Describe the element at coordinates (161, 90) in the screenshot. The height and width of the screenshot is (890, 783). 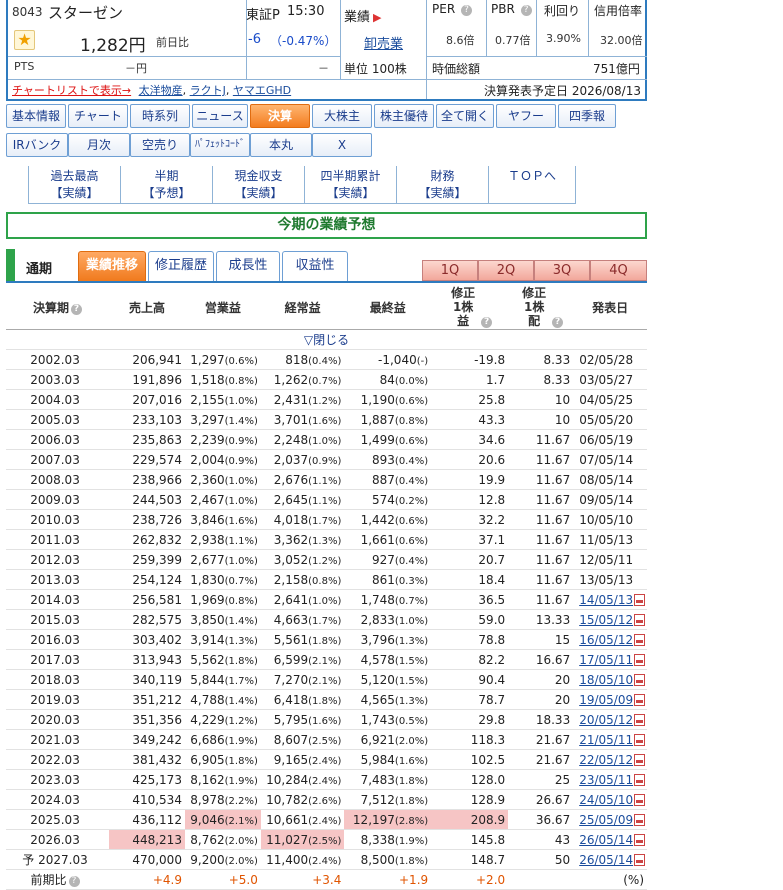
I see `related-link-1: 太洋物産` at that location.